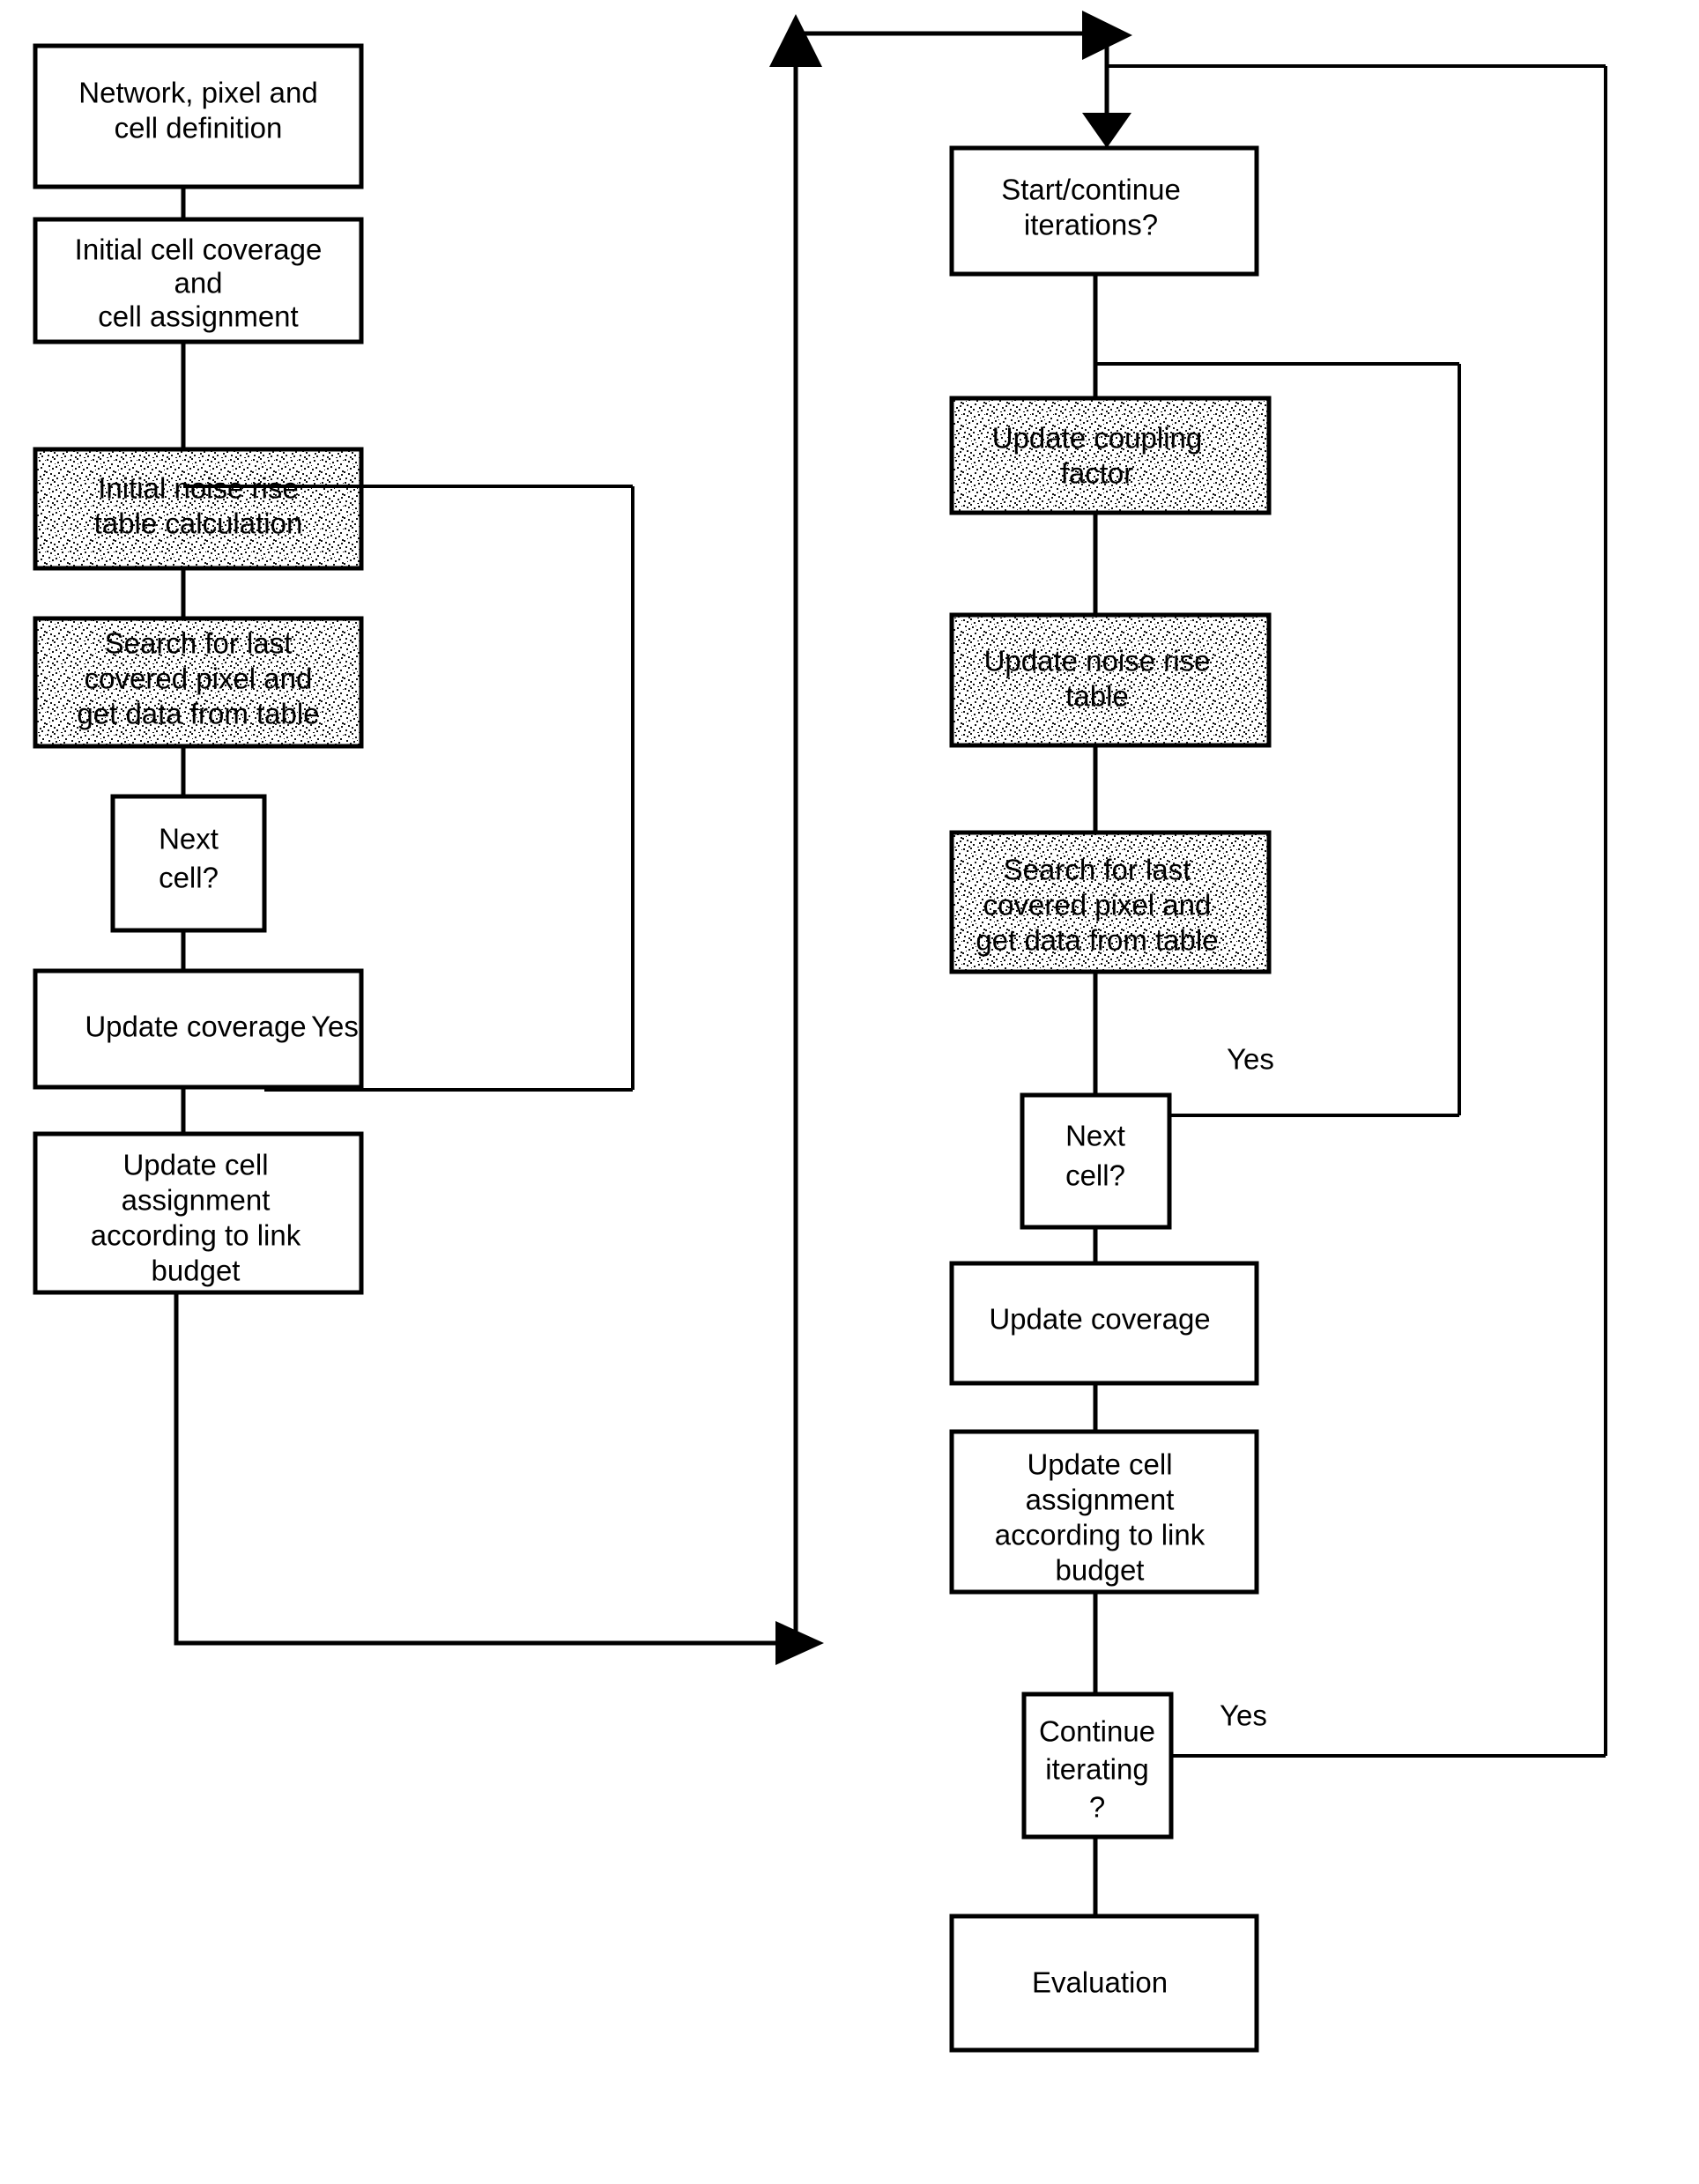 This screenshot has width=1699, height=2184. What do you see at coordinates (1097, 661) in the screenshot?
I see `node-label: Update noise rise` at bounding box center [1097, 661].